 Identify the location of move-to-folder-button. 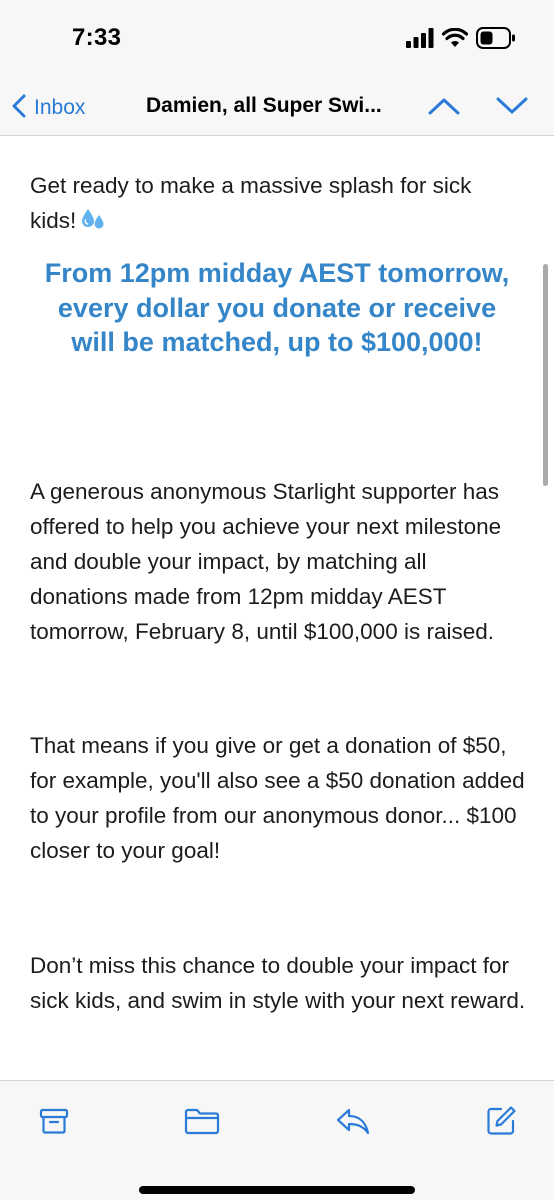
(202, 1123).